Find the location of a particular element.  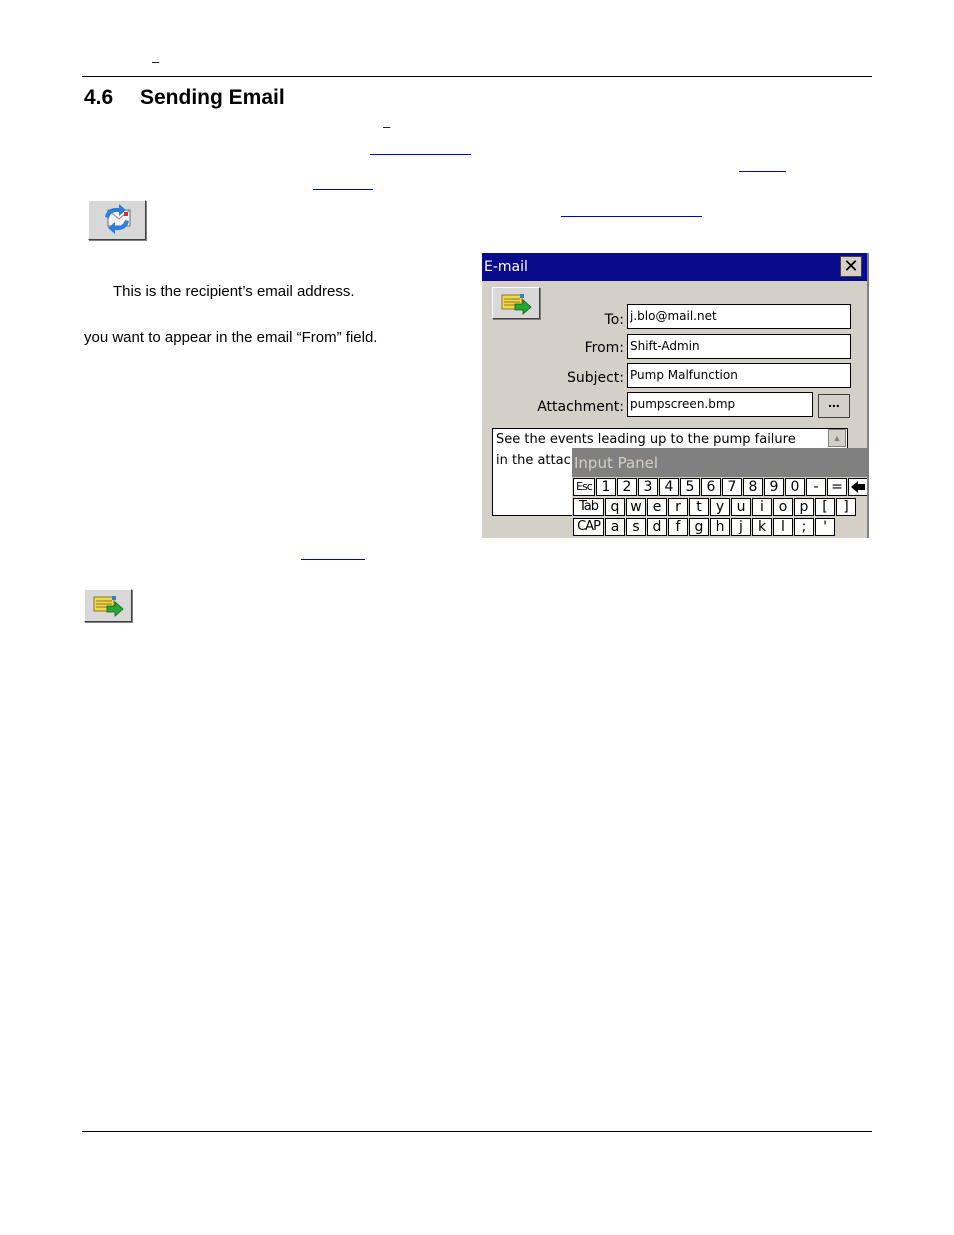

key-o: o is located at coordinates (783, 507).